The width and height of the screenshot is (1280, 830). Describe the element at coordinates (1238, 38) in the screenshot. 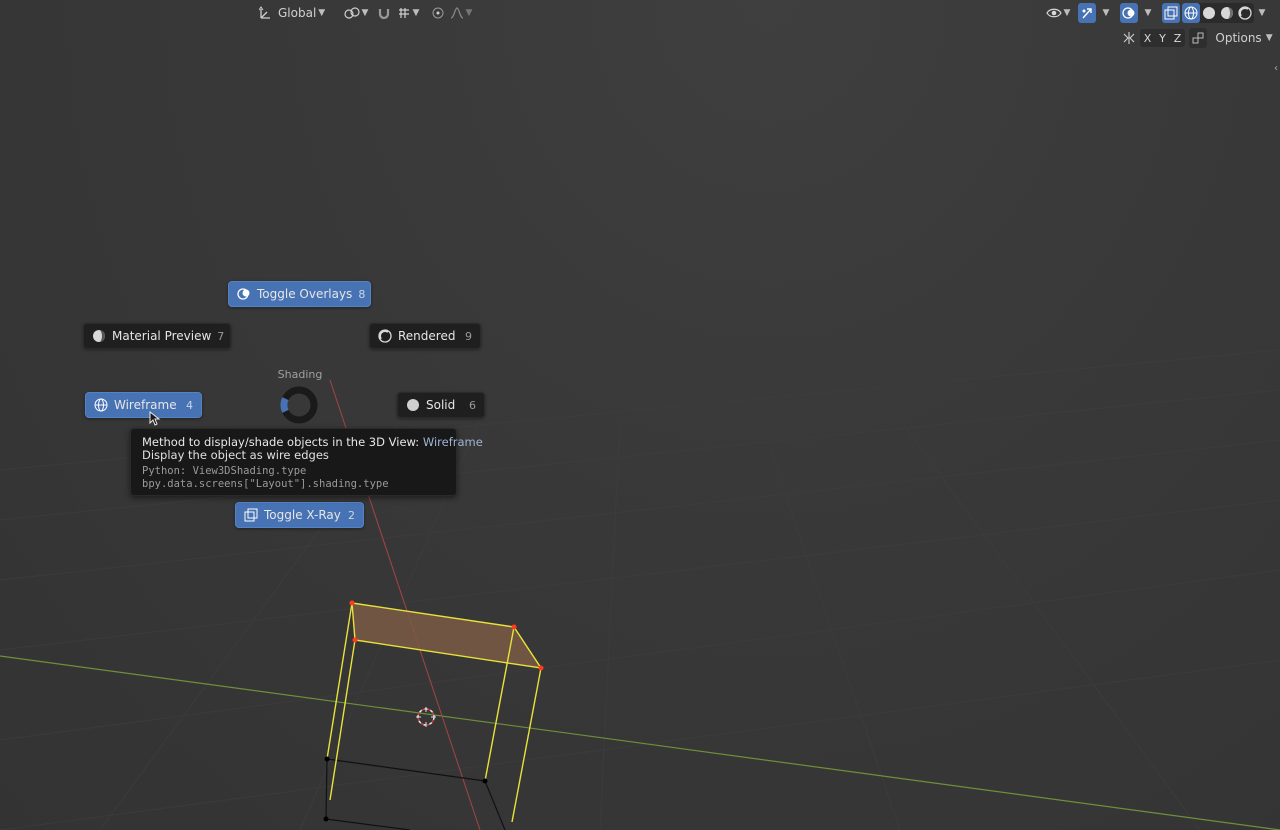

I see `options-label: Options` at that location.